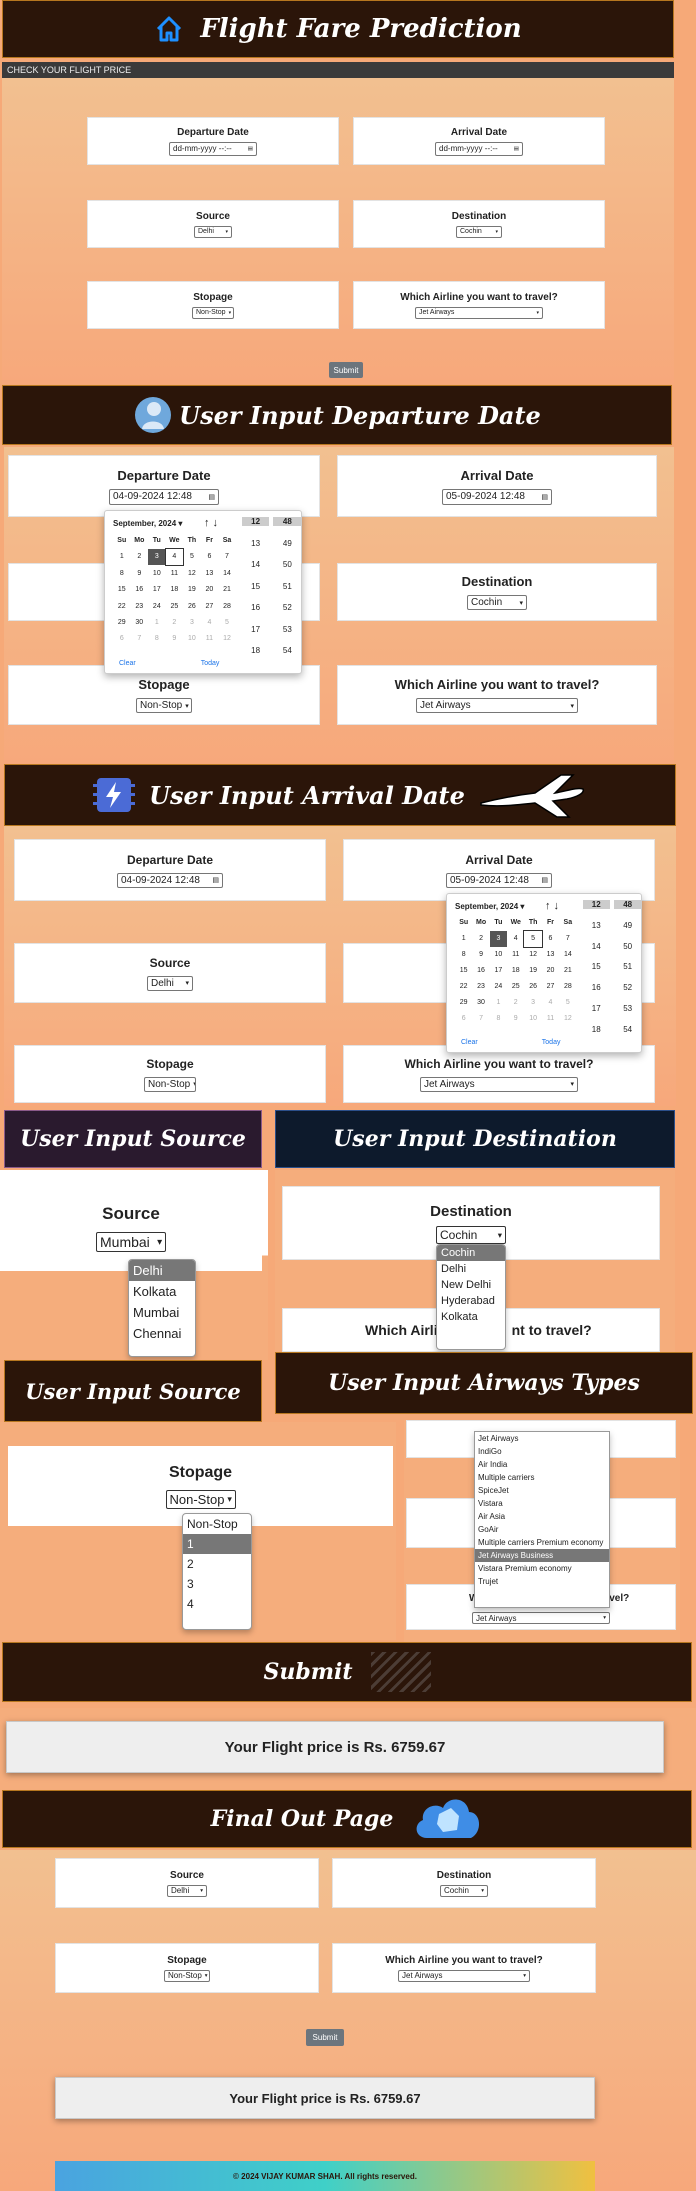 Image resolution: width=696 pixels, height=2191 pixels. What do you see at coordinates (542, 1503) in the screenshot?
I see `dropdown-option: Vistara` at bounding box center [542, 1503].